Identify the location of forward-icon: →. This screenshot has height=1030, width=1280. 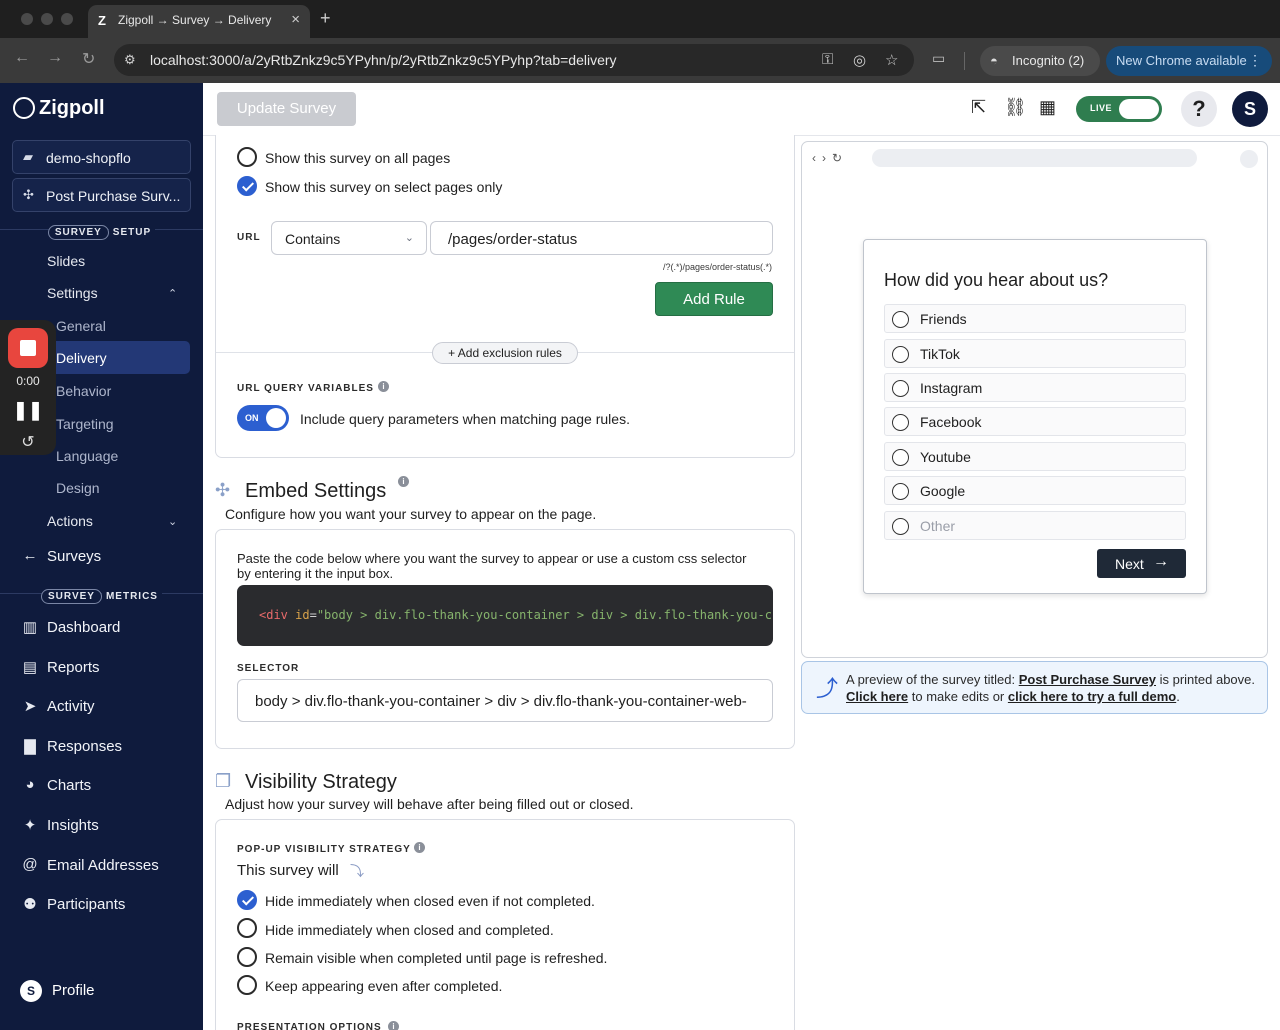
(55, 58).